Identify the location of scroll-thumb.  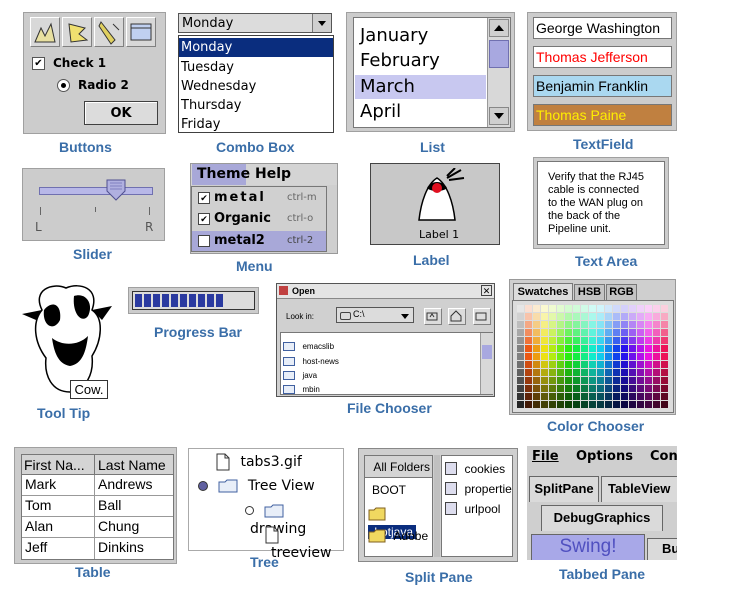
(499, 54).